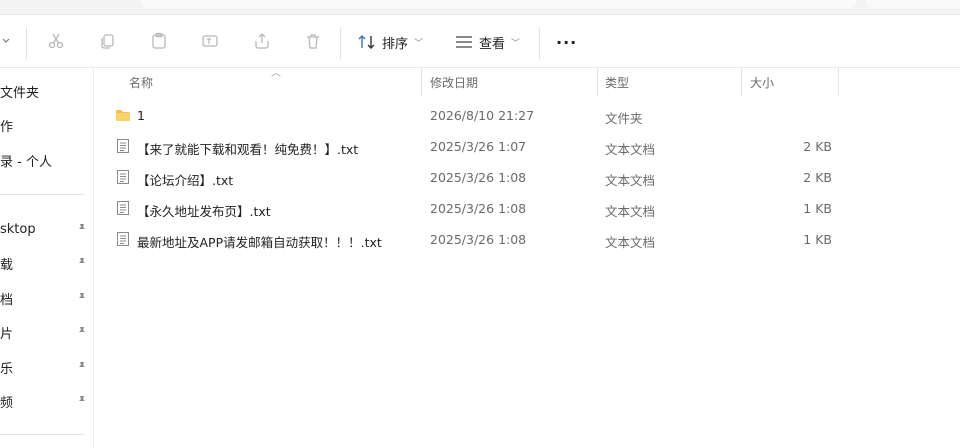  I want to click on column-header-date: 修改日期, so click(454, 82).